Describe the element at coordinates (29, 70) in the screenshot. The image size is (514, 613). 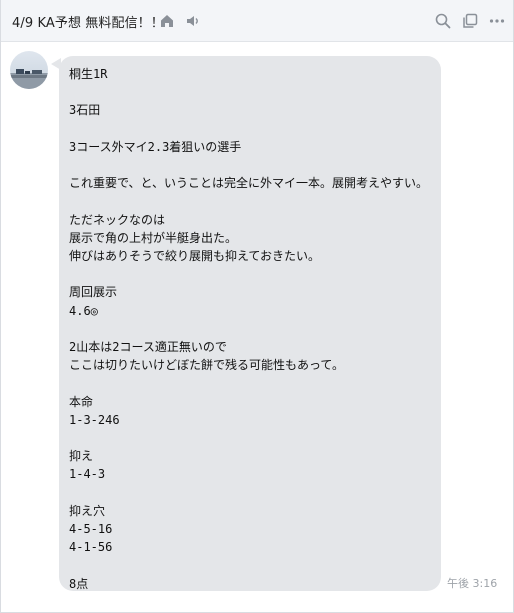
I see `avatar` at that location.